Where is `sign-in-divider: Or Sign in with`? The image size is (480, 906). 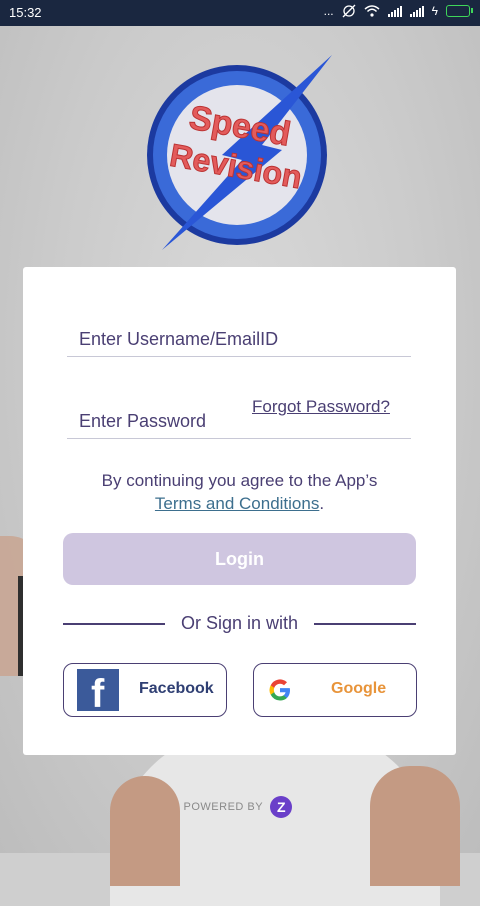 sign-in-divider: Or Sign in with is located at coordinates (239, 624).